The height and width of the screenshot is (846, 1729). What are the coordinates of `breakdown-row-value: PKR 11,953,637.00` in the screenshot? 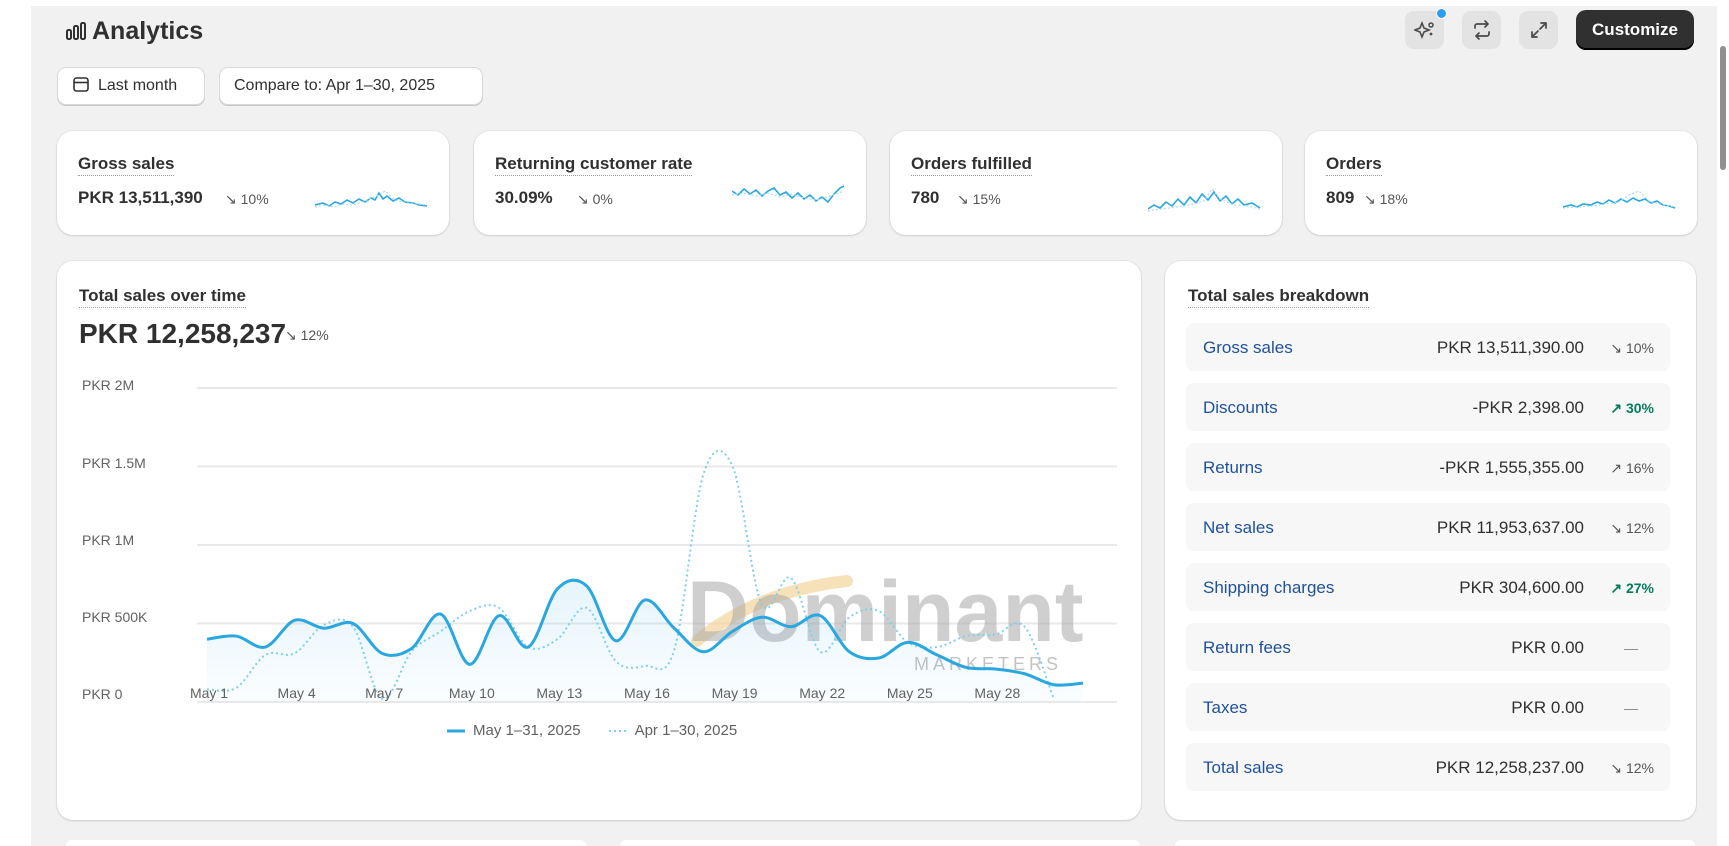 It's located at (1510, 527).